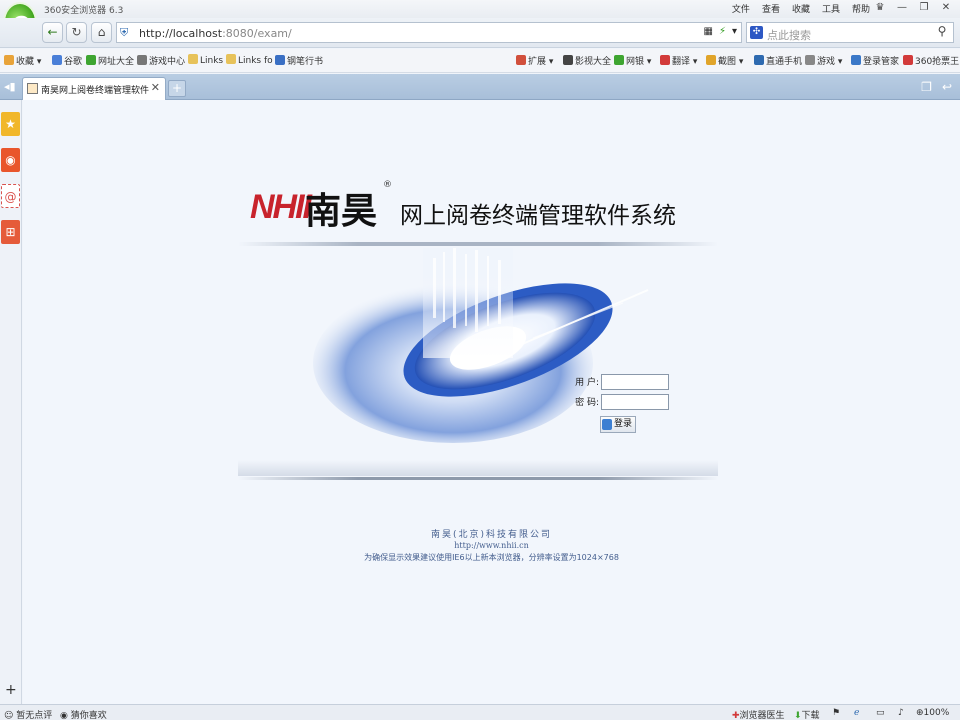 Image resolution: width=960 pixels, height=720 pixels. I want to click on menu-file: 文件, so click(741, 8).